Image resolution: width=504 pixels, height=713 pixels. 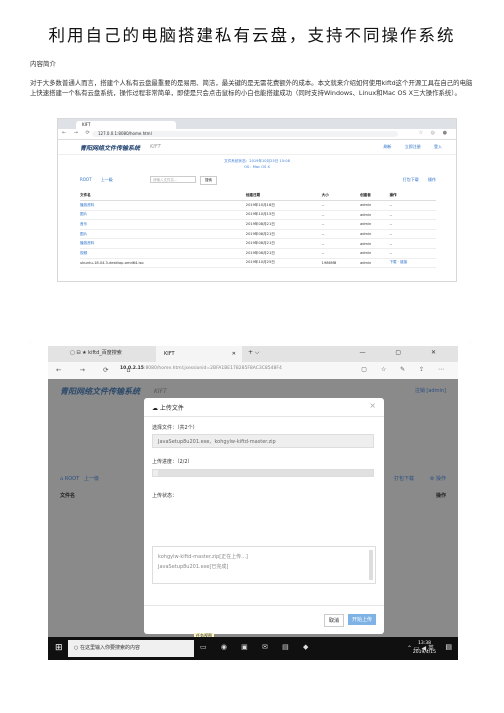 I want to click on table-row: 视频 2019年08月21日 -- admin --, so click(x=258, y=253).